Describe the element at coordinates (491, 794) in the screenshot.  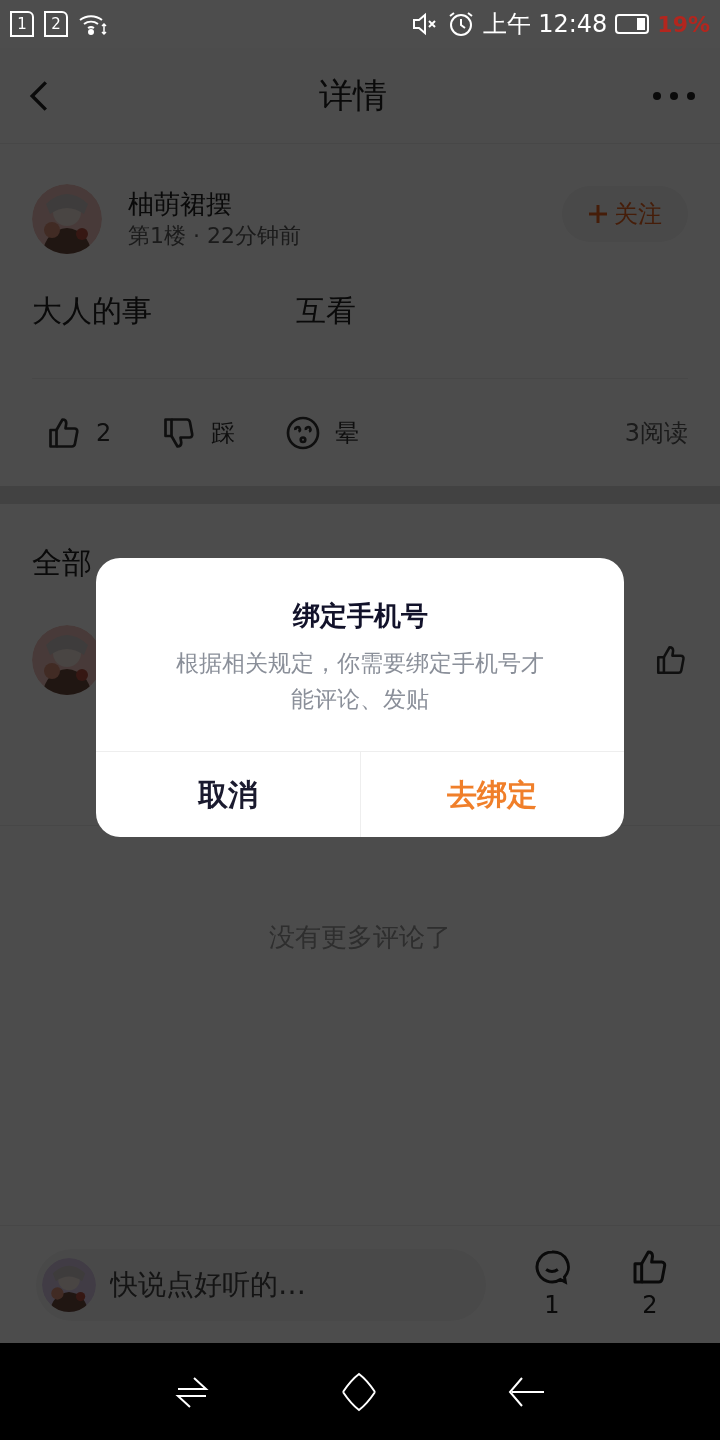
I see `bind-button: 去绑定` at that location.